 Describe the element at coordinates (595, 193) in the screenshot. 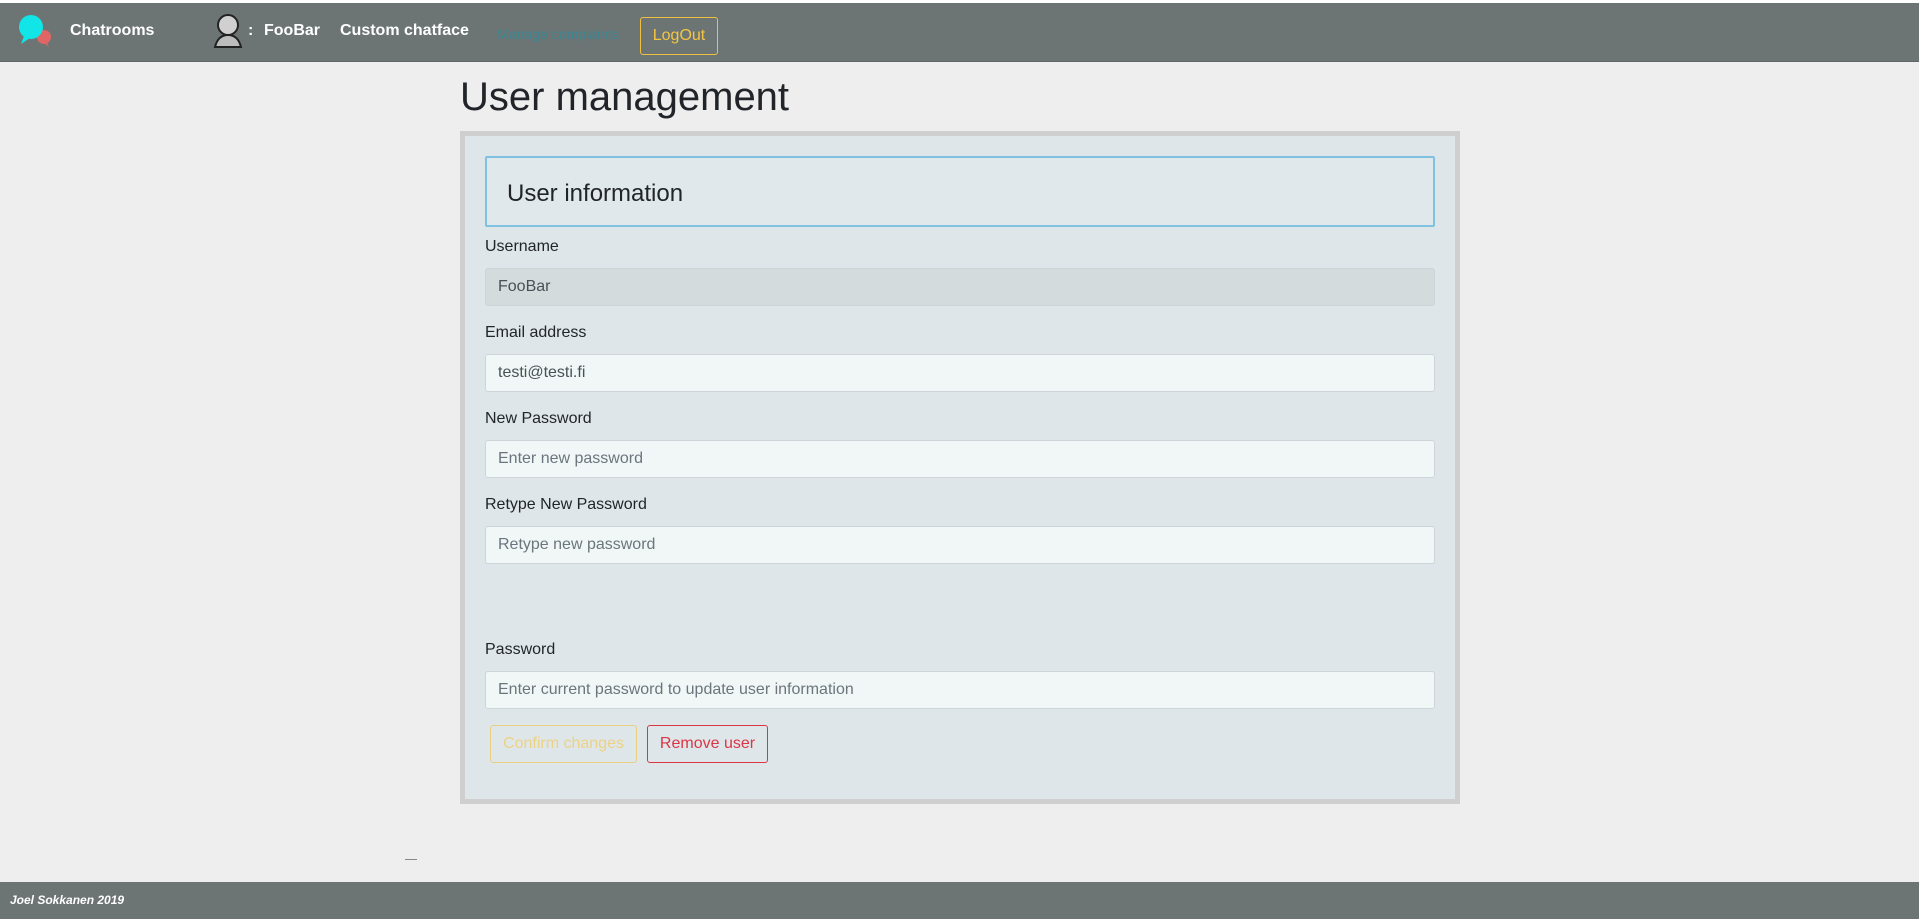

I see `section-title: User information` at that location.